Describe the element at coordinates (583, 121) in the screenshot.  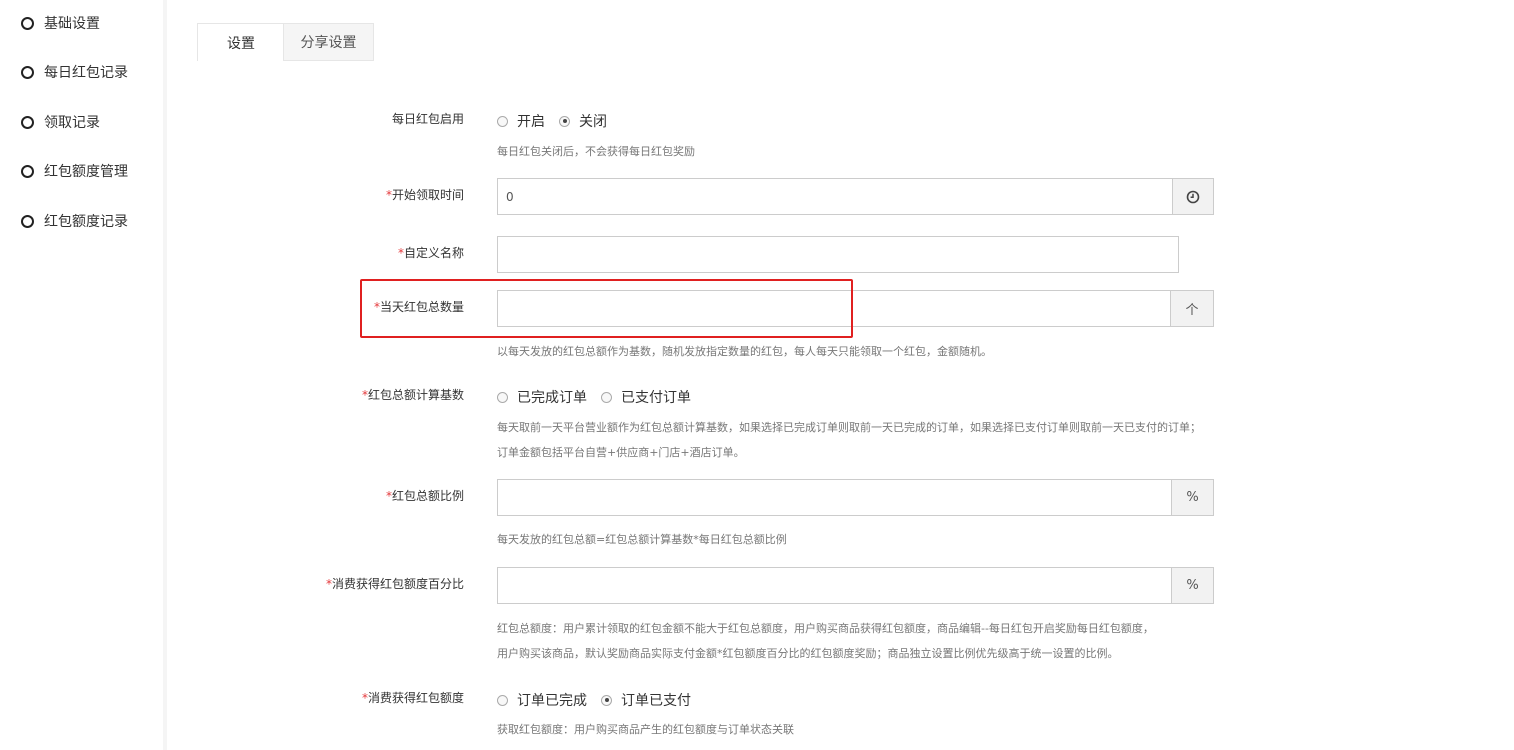
I see `enable-off-radio: 关闭` at that location.